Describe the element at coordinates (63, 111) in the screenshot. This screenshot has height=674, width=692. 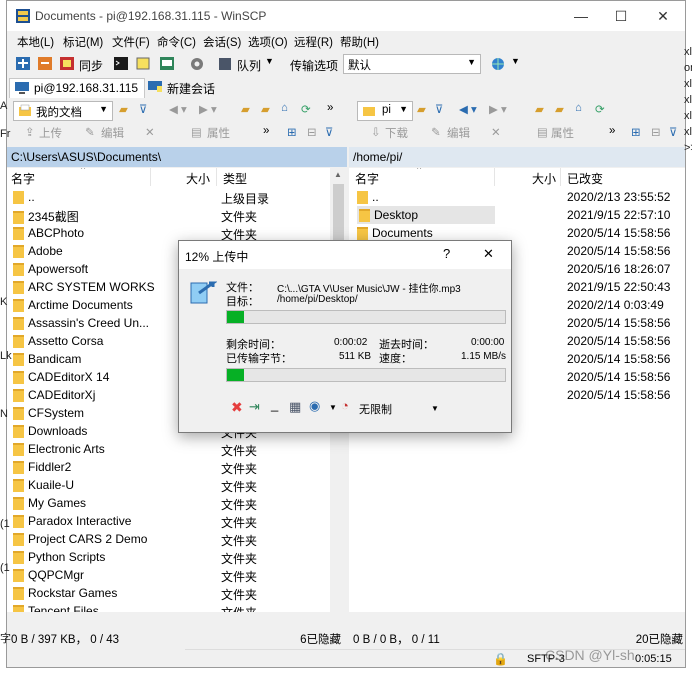
I see `left-location-select: 我的文档 ▼` at that location.